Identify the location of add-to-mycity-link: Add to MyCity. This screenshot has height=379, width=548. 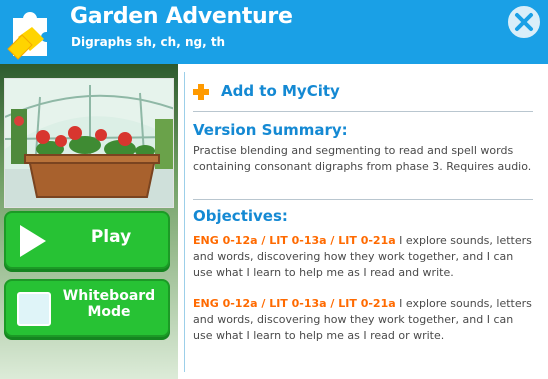
(280, 91).